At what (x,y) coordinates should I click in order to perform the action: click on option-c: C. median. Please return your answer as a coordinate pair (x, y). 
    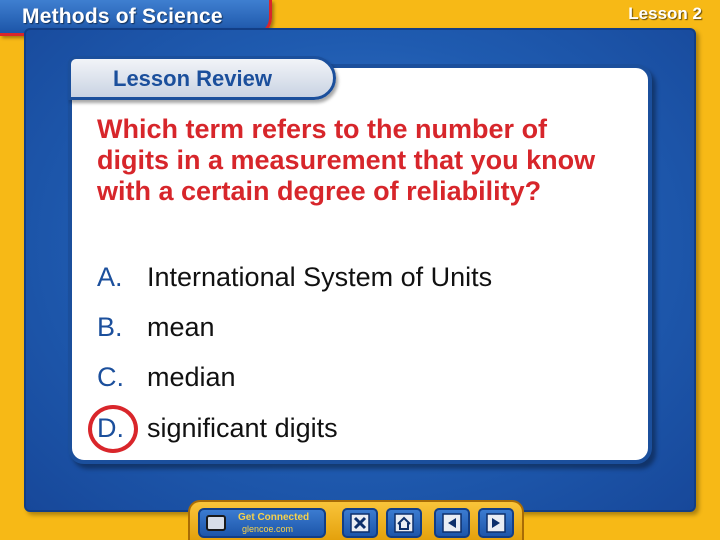
    Looking at the image, I should click on (166, 377).